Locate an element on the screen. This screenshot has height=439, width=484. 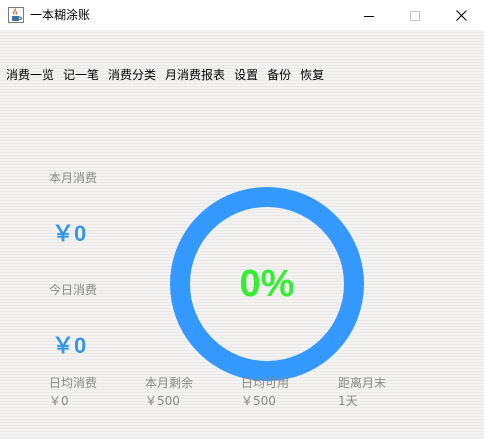
menu-item-restore: 恢复 is located at coordinates (311, 75).